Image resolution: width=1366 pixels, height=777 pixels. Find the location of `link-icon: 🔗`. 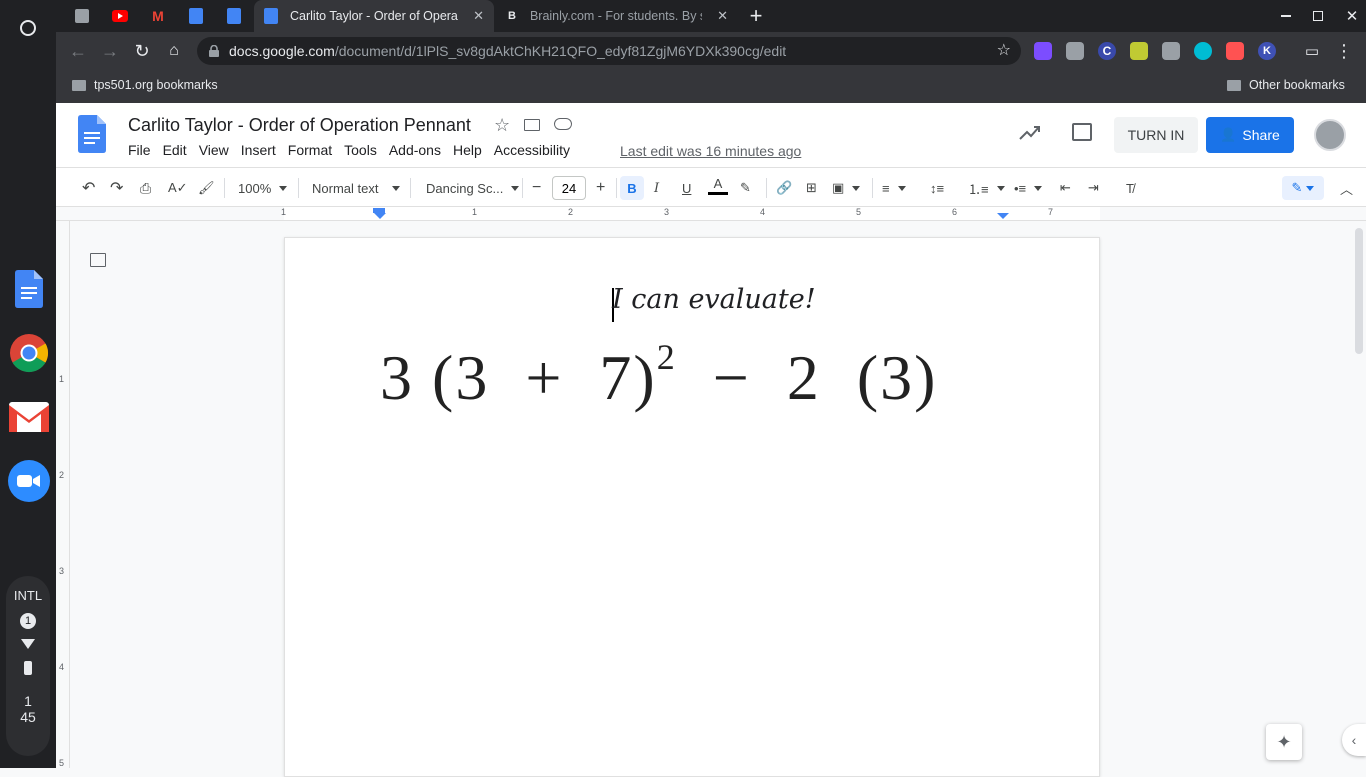

link-icon: 🔗 is located at coordinates (784, 188).